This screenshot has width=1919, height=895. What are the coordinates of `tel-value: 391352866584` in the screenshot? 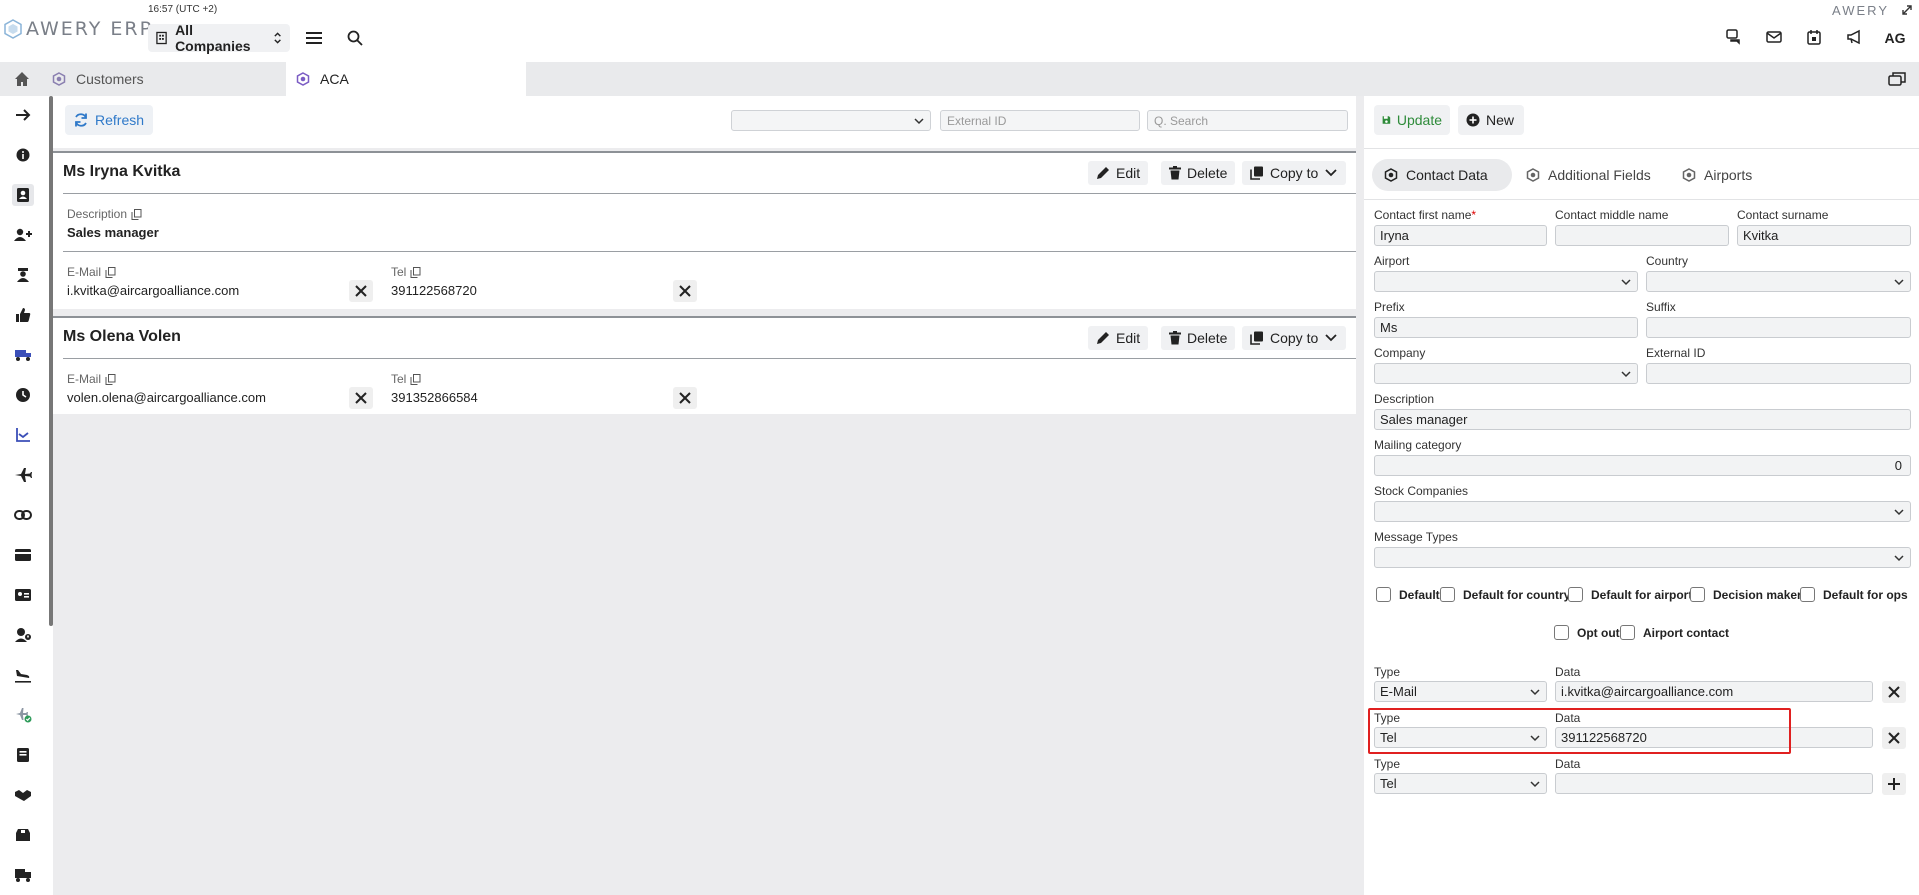 It's located at (434, 397).